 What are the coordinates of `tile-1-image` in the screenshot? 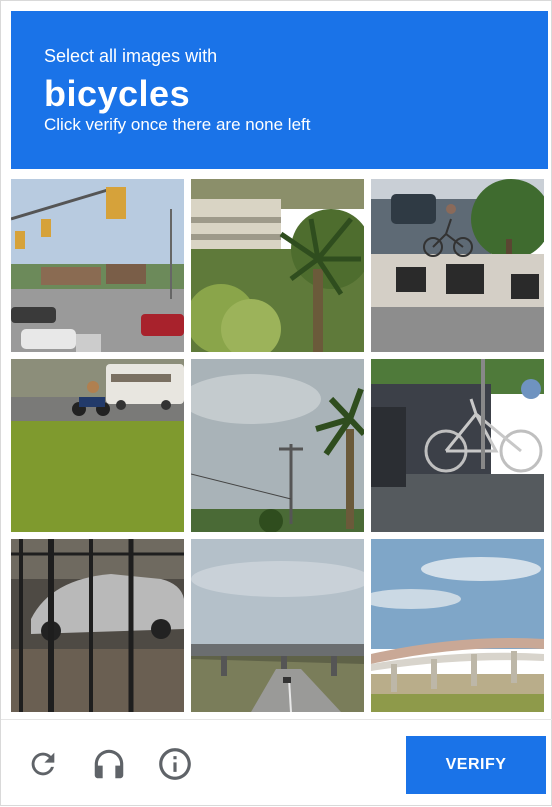 It's located at (97, 265).